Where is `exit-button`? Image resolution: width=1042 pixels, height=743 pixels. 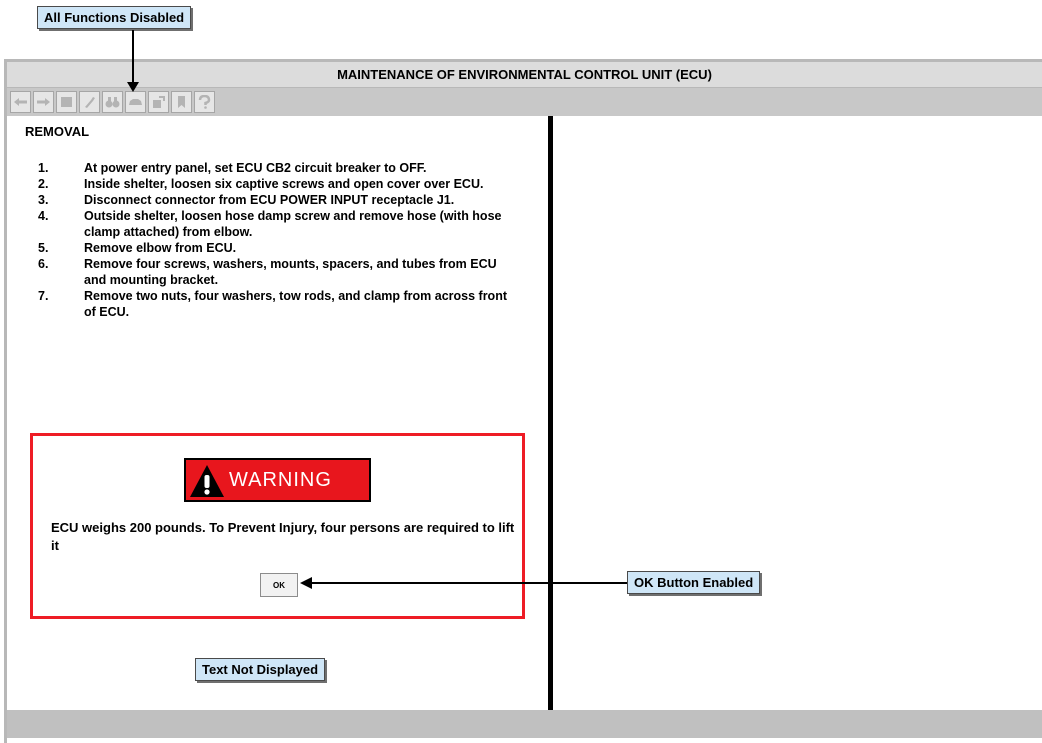
exit-button is located at coordinates (158, 102).